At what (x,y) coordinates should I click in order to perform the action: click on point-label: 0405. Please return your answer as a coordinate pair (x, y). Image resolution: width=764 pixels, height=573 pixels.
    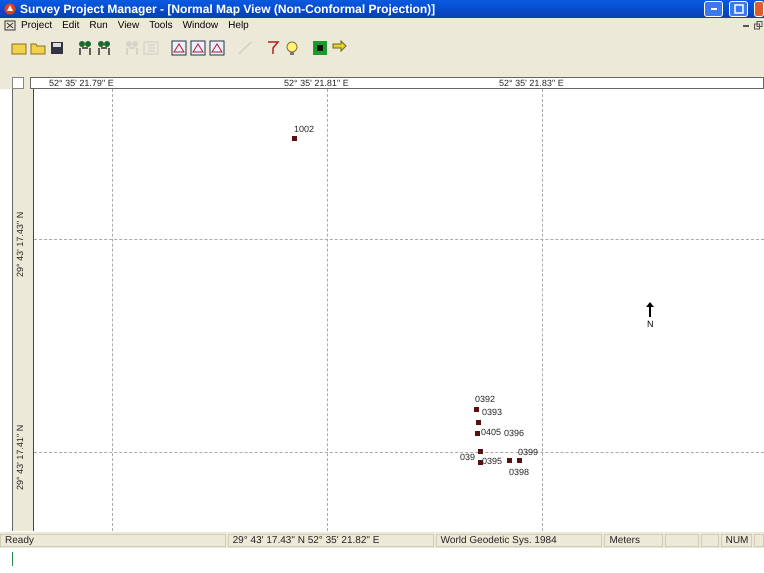
    Looking at the image, I should click on (491, 432).